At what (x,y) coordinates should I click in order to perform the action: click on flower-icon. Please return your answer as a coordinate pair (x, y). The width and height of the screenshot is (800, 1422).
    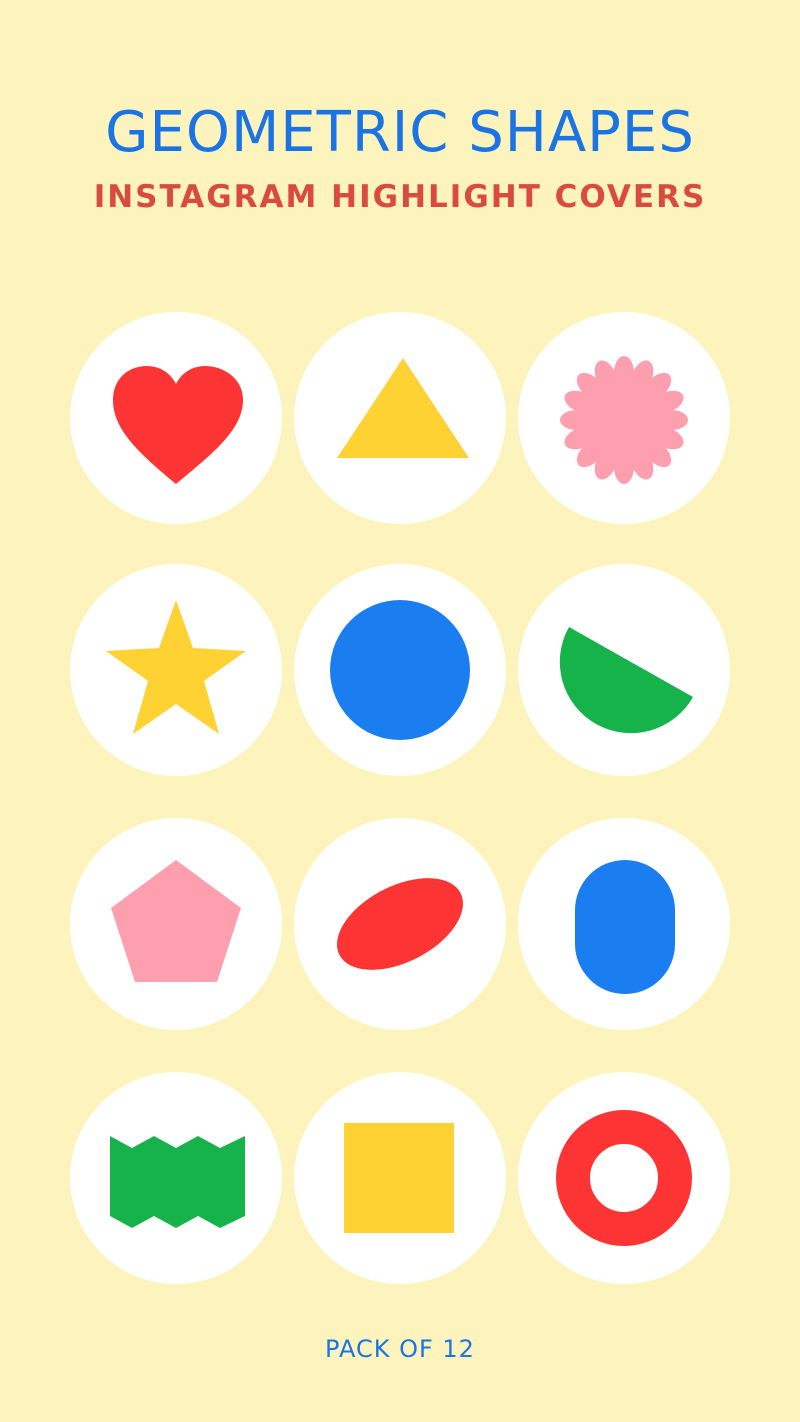
    Looking at the image, I should click on (624, 420).